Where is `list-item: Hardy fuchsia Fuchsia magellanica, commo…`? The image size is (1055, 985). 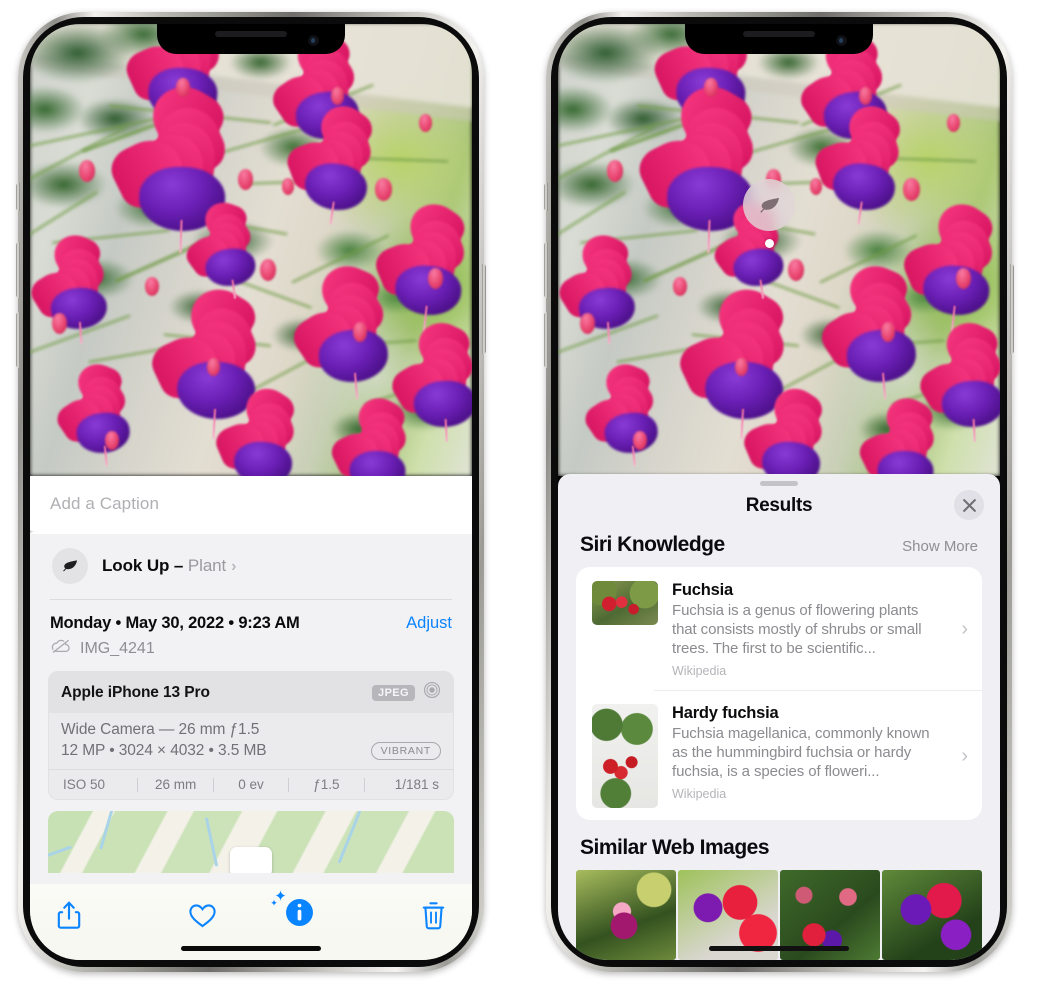 list-item: Hardy fuchsia Fuchsia magellanica, commo… is located at coordinates (779, 755).